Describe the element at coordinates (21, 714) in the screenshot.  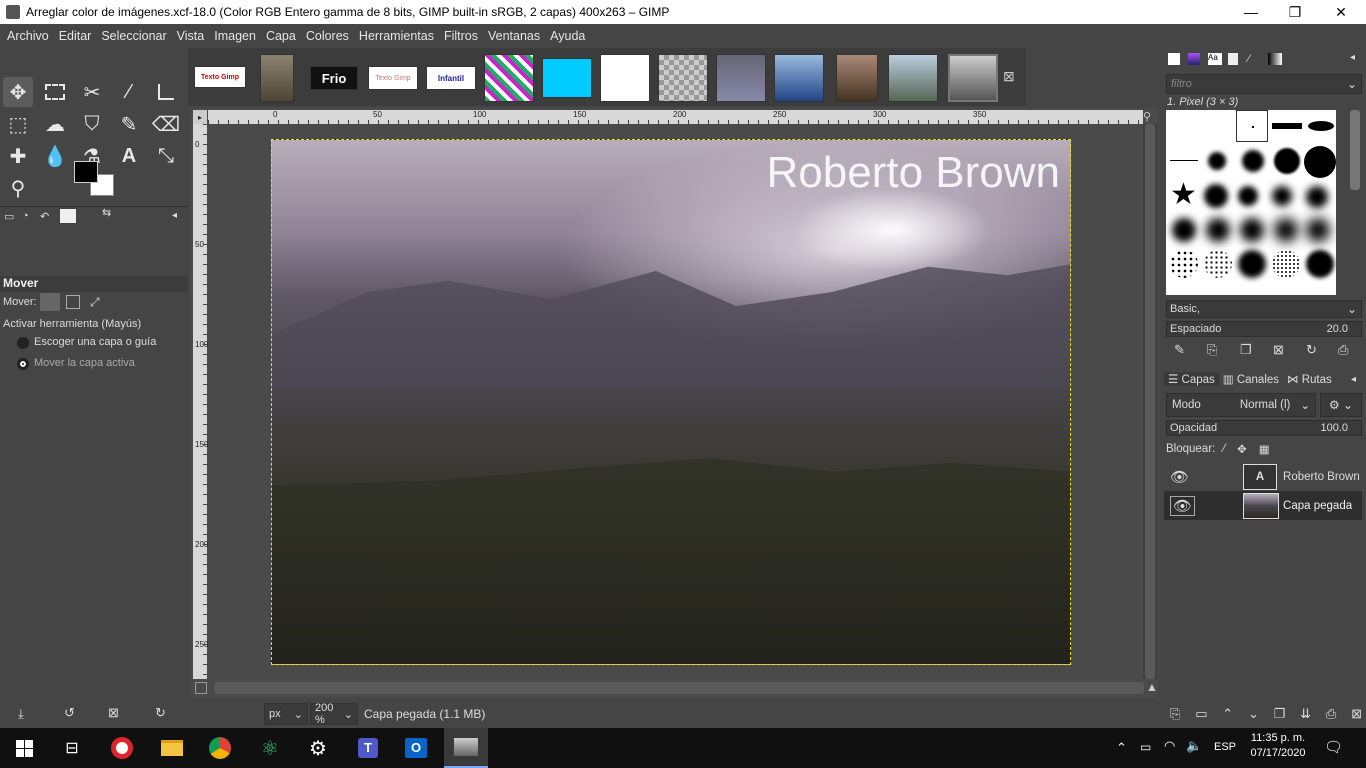
I see `save-options-icon: ⤓` at that location.